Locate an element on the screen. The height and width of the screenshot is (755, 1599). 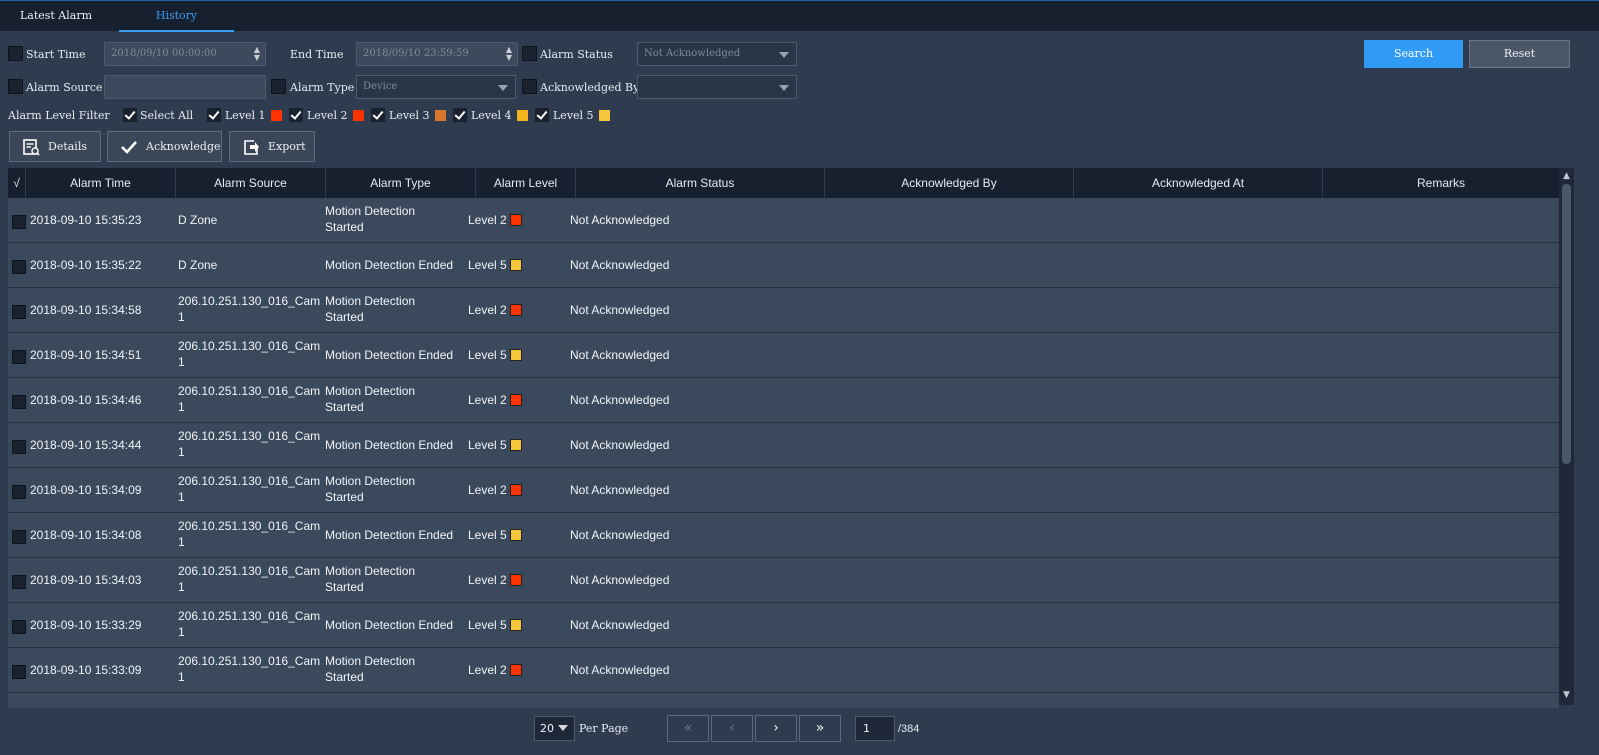
per-page-select: 20 is located at coordinates (554, 728).